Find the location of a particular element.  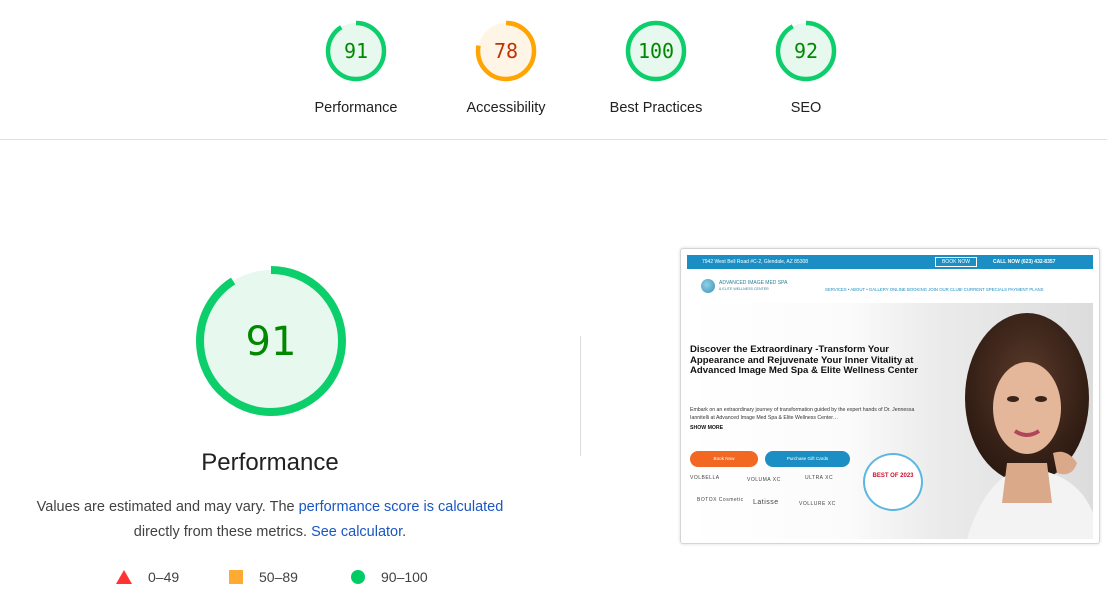

accessibility-gauge-ring: 78 is located at coordinates (506, 51).